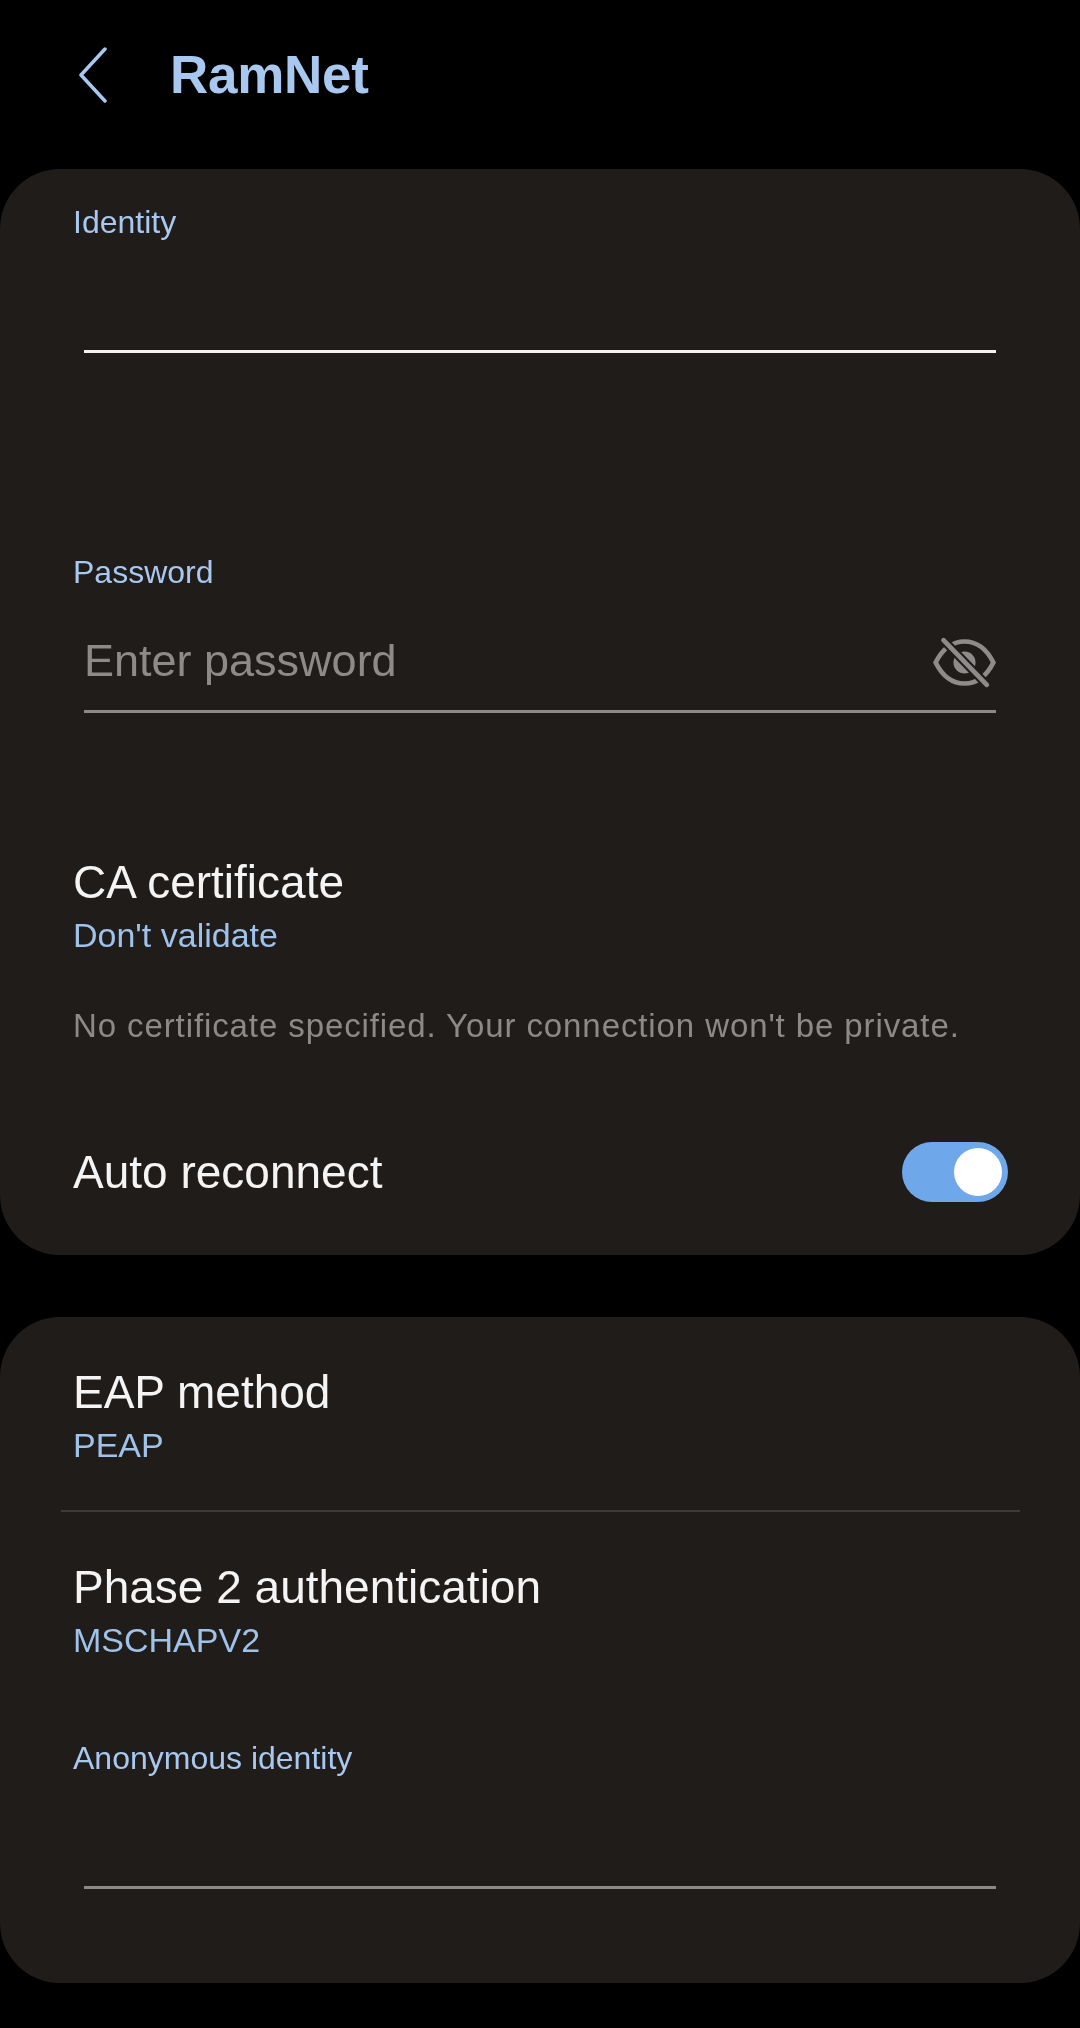 This screenshot has height=2028, width=1080. I want to click on info-text: No certificate specified. Your connection won't be private., so click(516, 1026).